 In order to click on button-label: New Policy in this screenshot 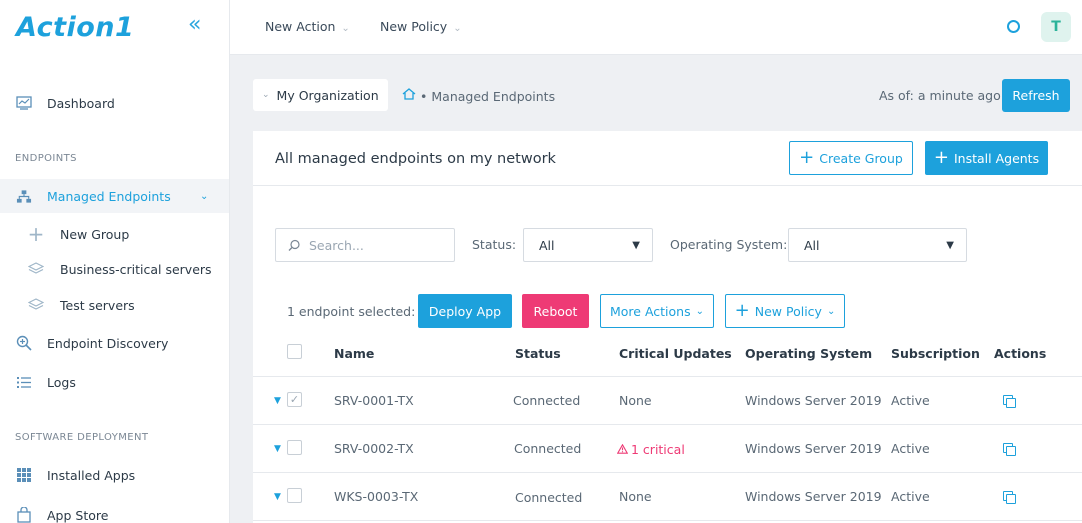, I will do `click(788, 311)`.